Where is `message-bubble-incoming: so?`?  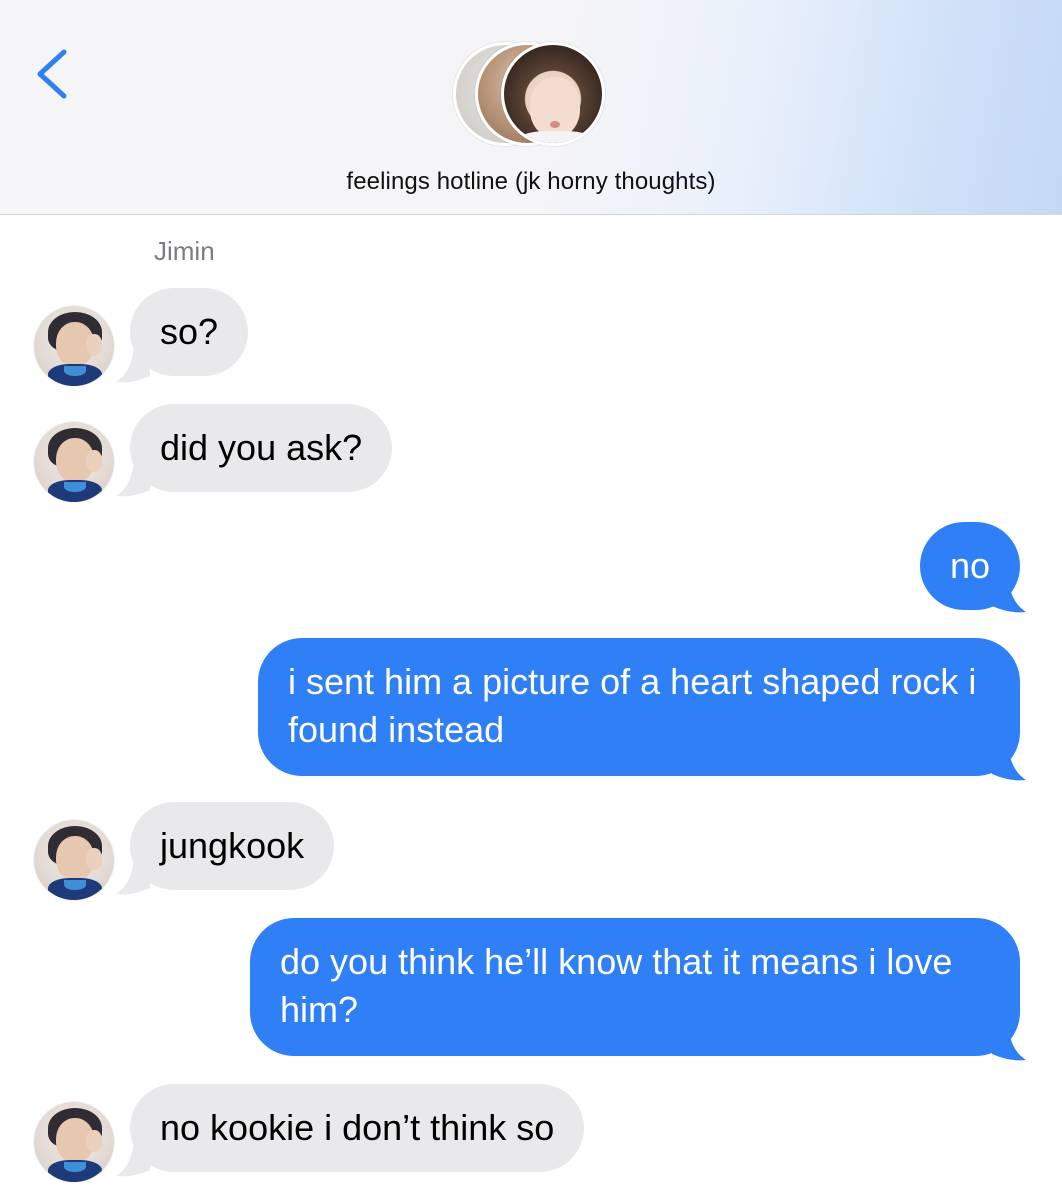 message-bubble-incoming: so? is located at coordinates (189, 332).